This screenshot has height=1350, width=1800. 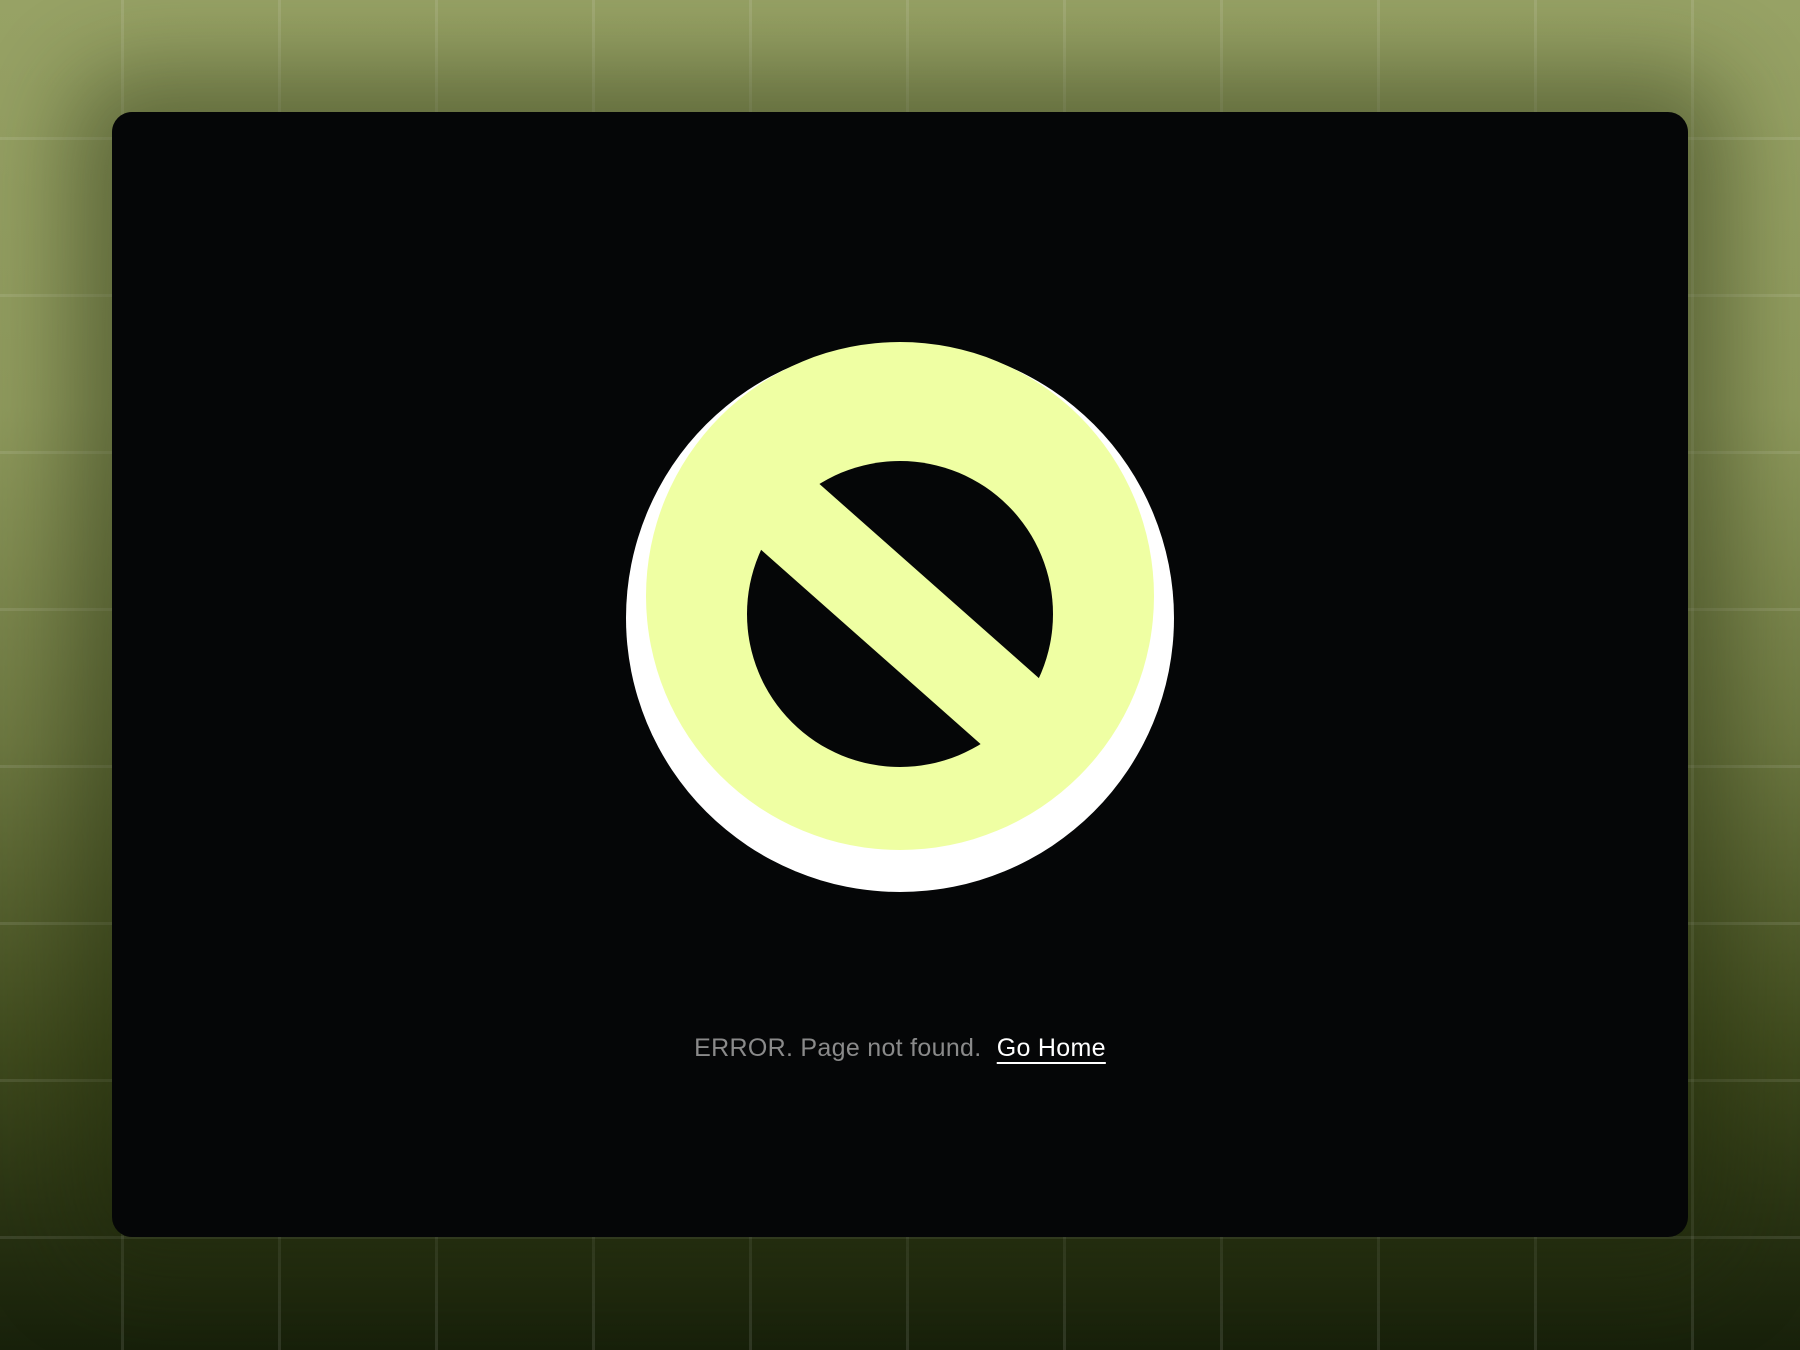 I want to click on prohibited-icon-body, so click(x=900, y=596).